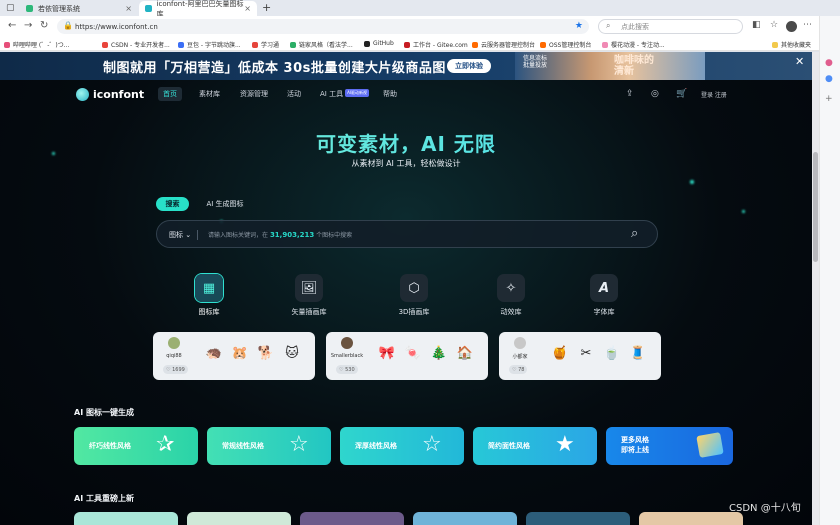  Describe the element at coordinates (655, 94) in the screenshot. I see `message-icon: ◎` at that location.